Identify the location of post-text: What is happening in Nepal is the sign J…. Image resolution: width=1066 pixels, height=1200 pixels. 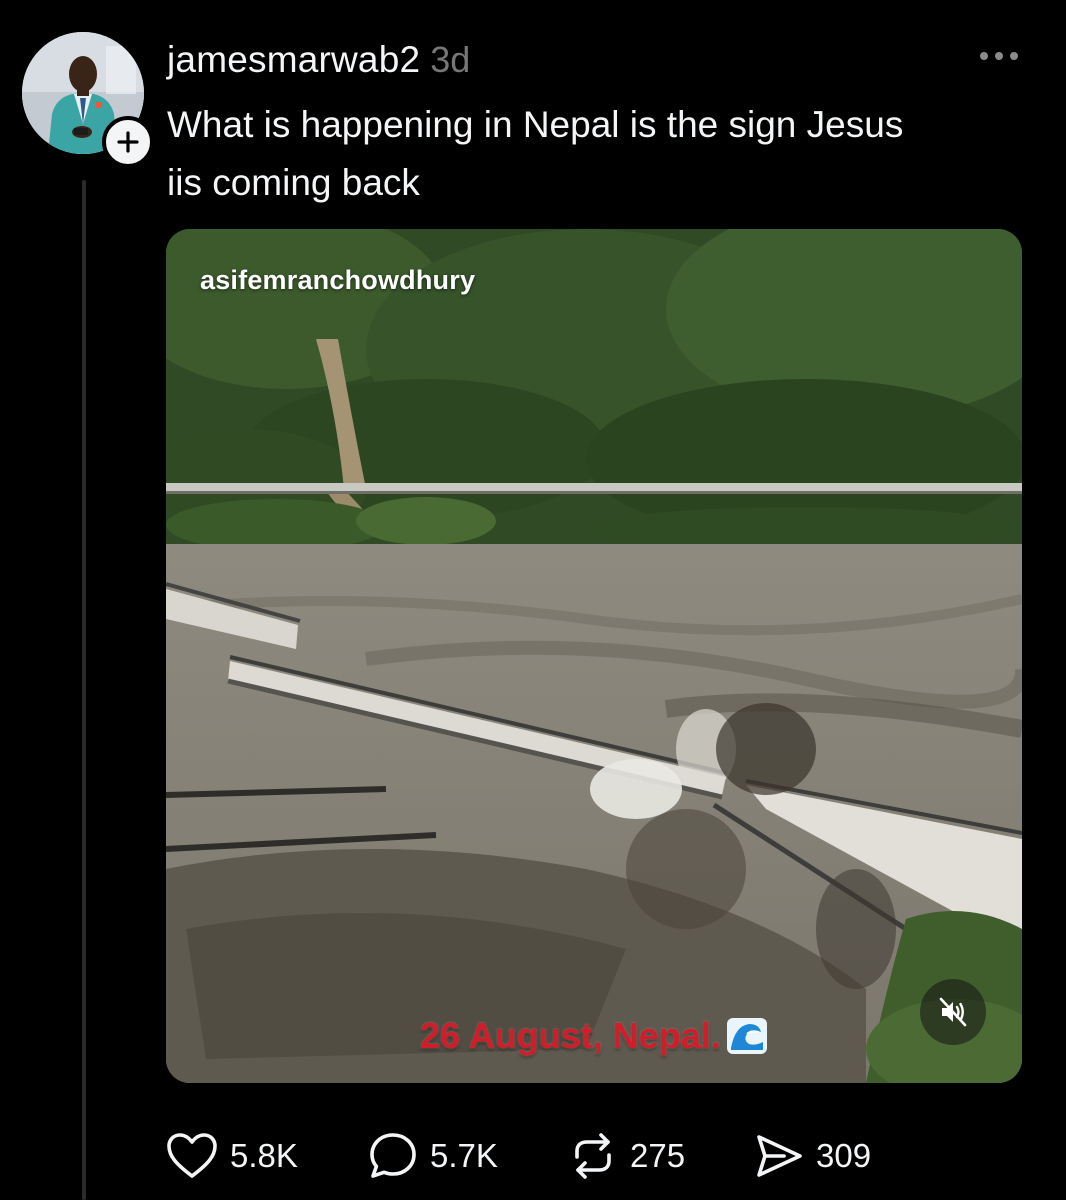
(535, 153).